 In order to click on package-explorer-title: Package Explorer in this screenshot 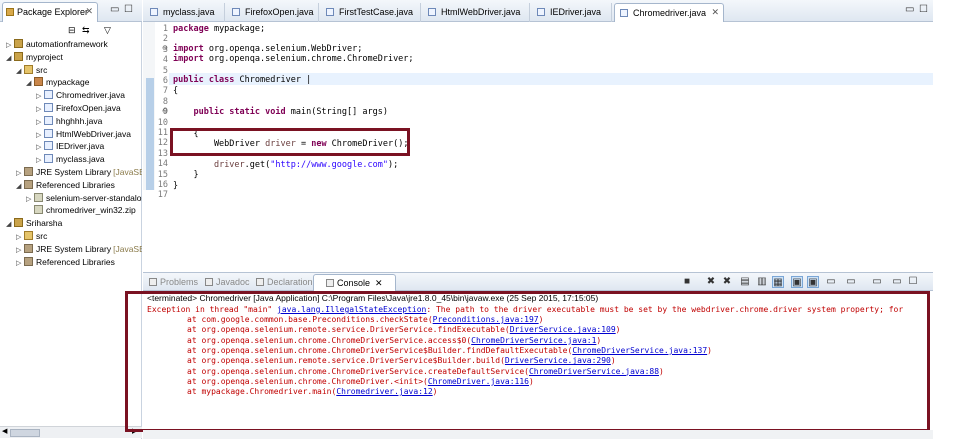, I will do `click(53, 12)`.